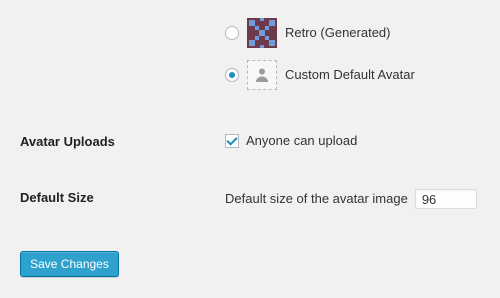 This screenshot has width=500, height=298. Describe the element at coordinates (67, 141) in the screenshot. I see `avatar-uploads-label: Avatar Uploads` at that location.